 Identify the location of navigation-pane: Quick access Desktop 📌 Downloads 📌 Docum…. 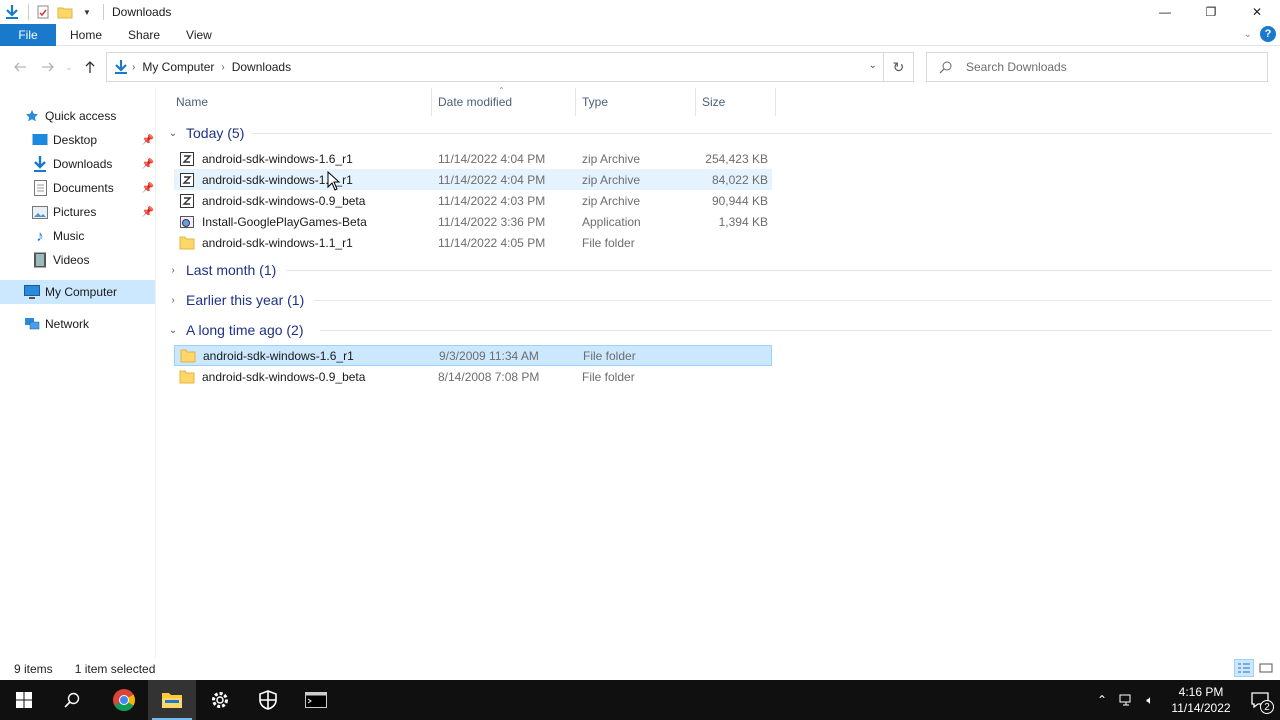
(78, 373).